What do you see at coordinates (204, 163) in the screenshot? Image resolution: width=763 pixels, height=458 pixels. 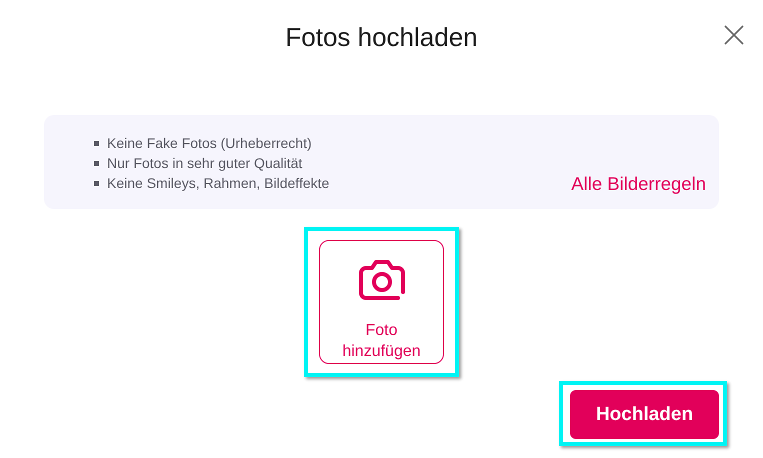 I see `rule-text: Nur Fotos in sehr guter Qualität` at bounding box center [204, 163].